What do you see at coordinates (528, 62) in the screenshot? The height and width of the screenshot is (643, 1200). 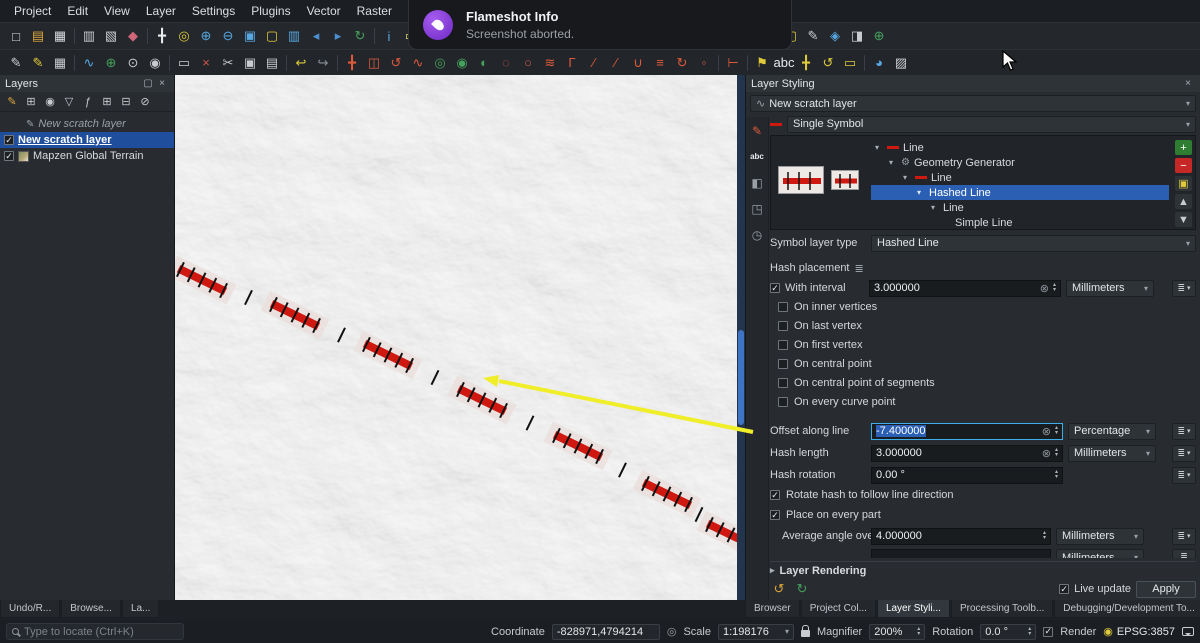 I see `delete-part-icon: ○` at bounding box center [528, 62].